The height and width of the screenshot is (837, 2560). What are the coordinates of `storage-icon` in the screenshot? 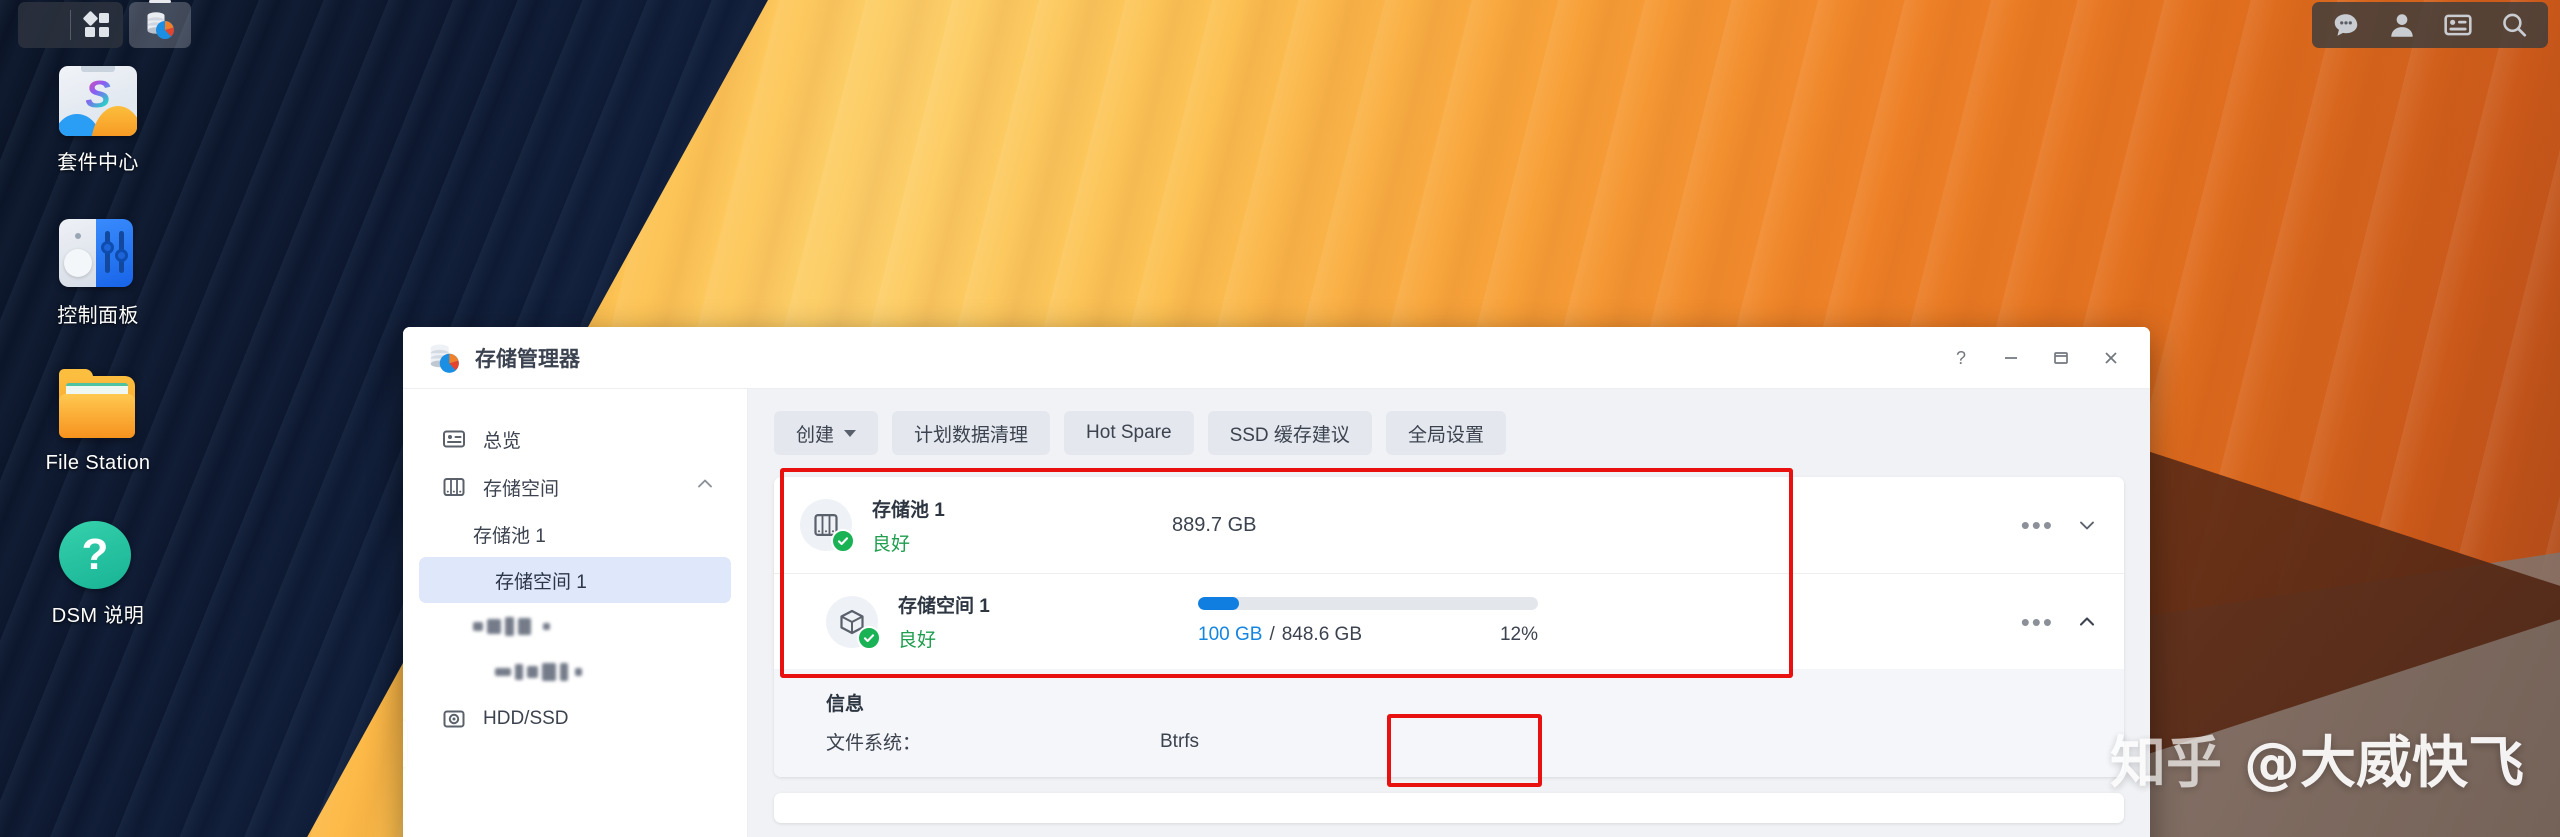 It's located at (454, 487).